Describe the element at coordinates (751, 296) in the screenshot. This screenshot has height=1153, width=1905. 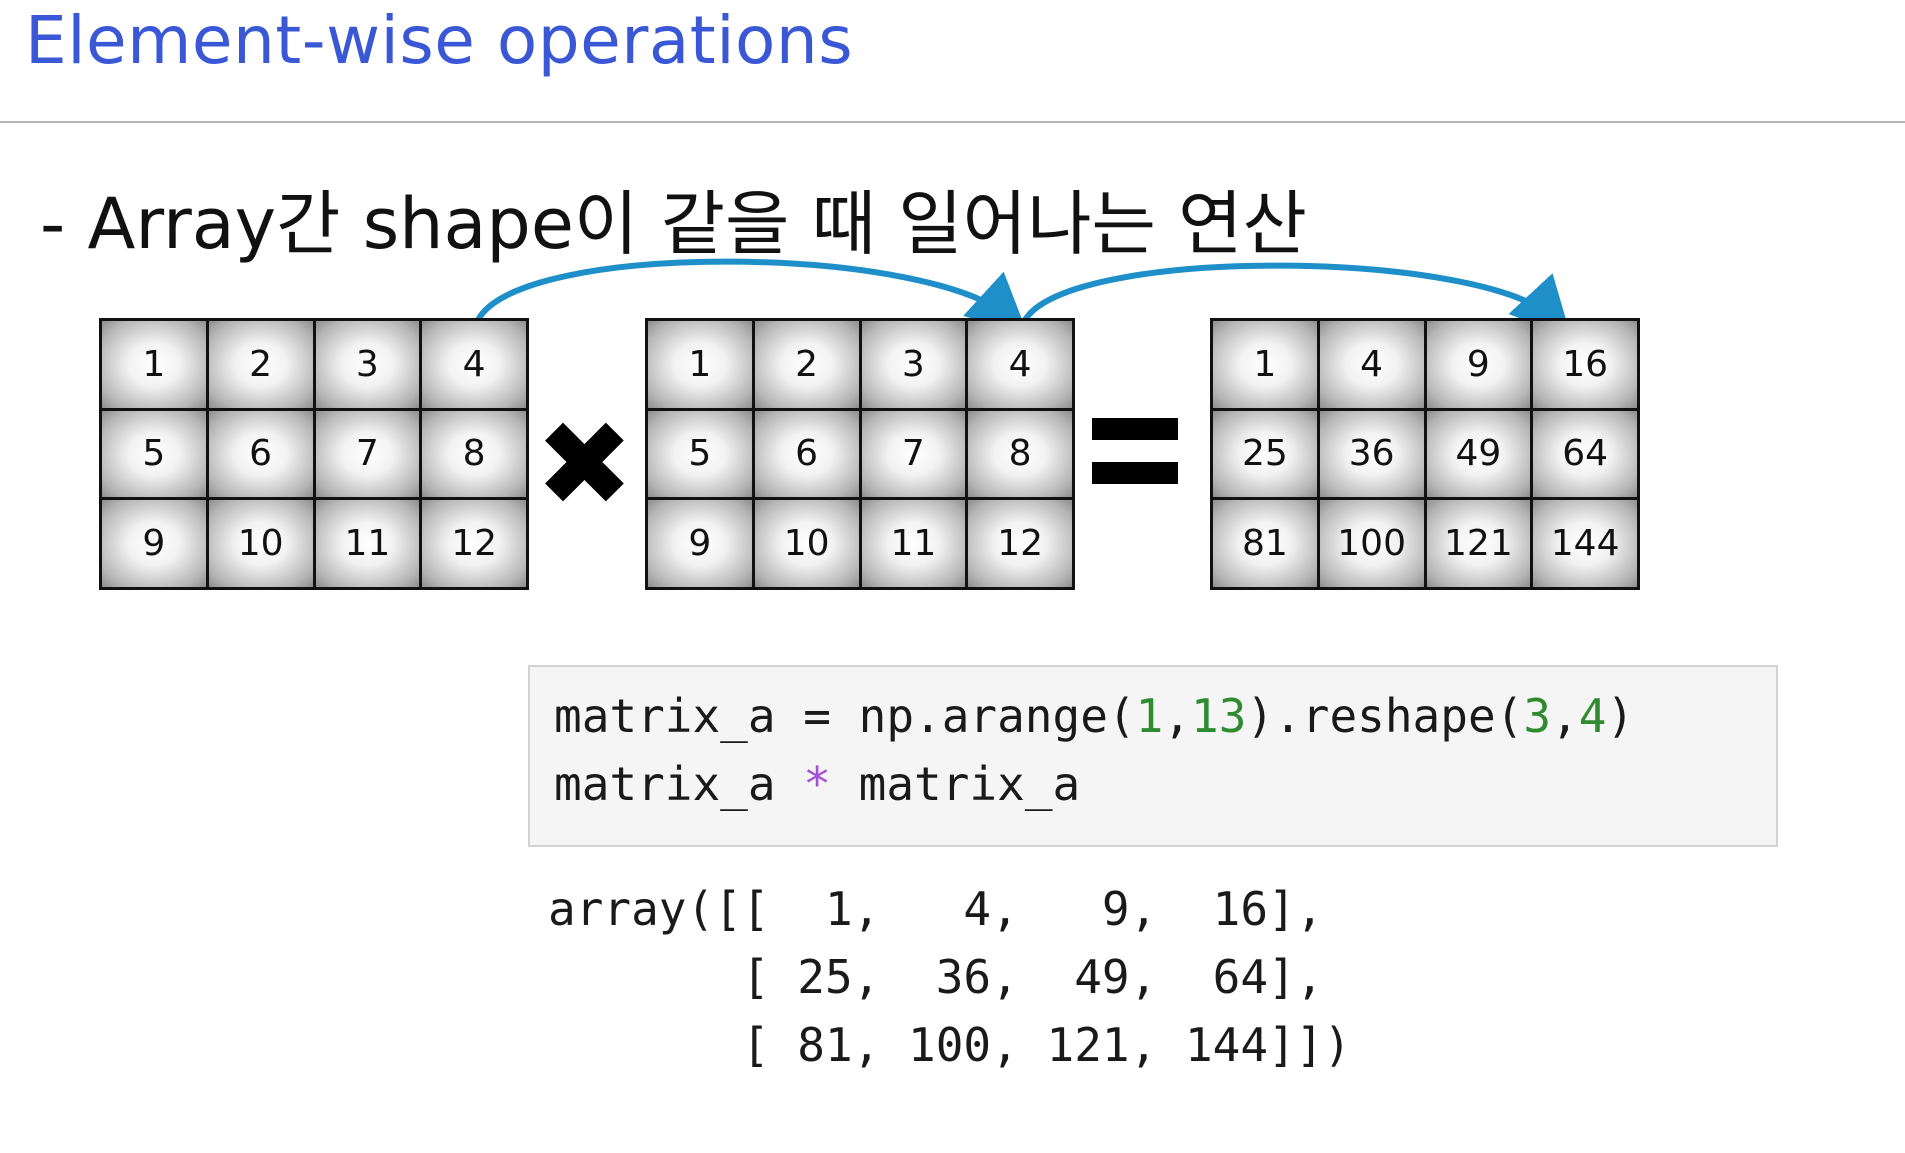
I see `arrow-left-to-middle` at that location.